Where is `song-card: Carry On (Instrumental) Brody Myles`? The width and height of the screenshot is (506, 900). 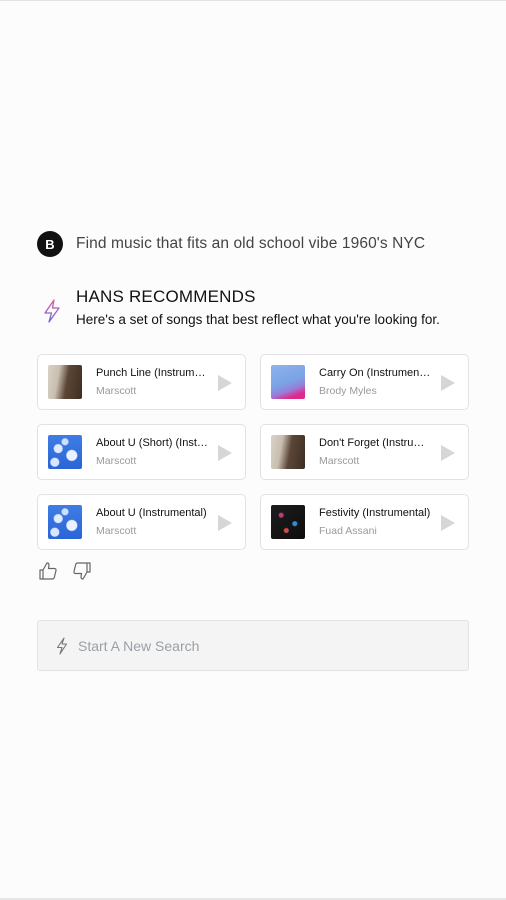 song-card: Carry On (Instrumental) Brody Myles is located at coordinates (364, 382).